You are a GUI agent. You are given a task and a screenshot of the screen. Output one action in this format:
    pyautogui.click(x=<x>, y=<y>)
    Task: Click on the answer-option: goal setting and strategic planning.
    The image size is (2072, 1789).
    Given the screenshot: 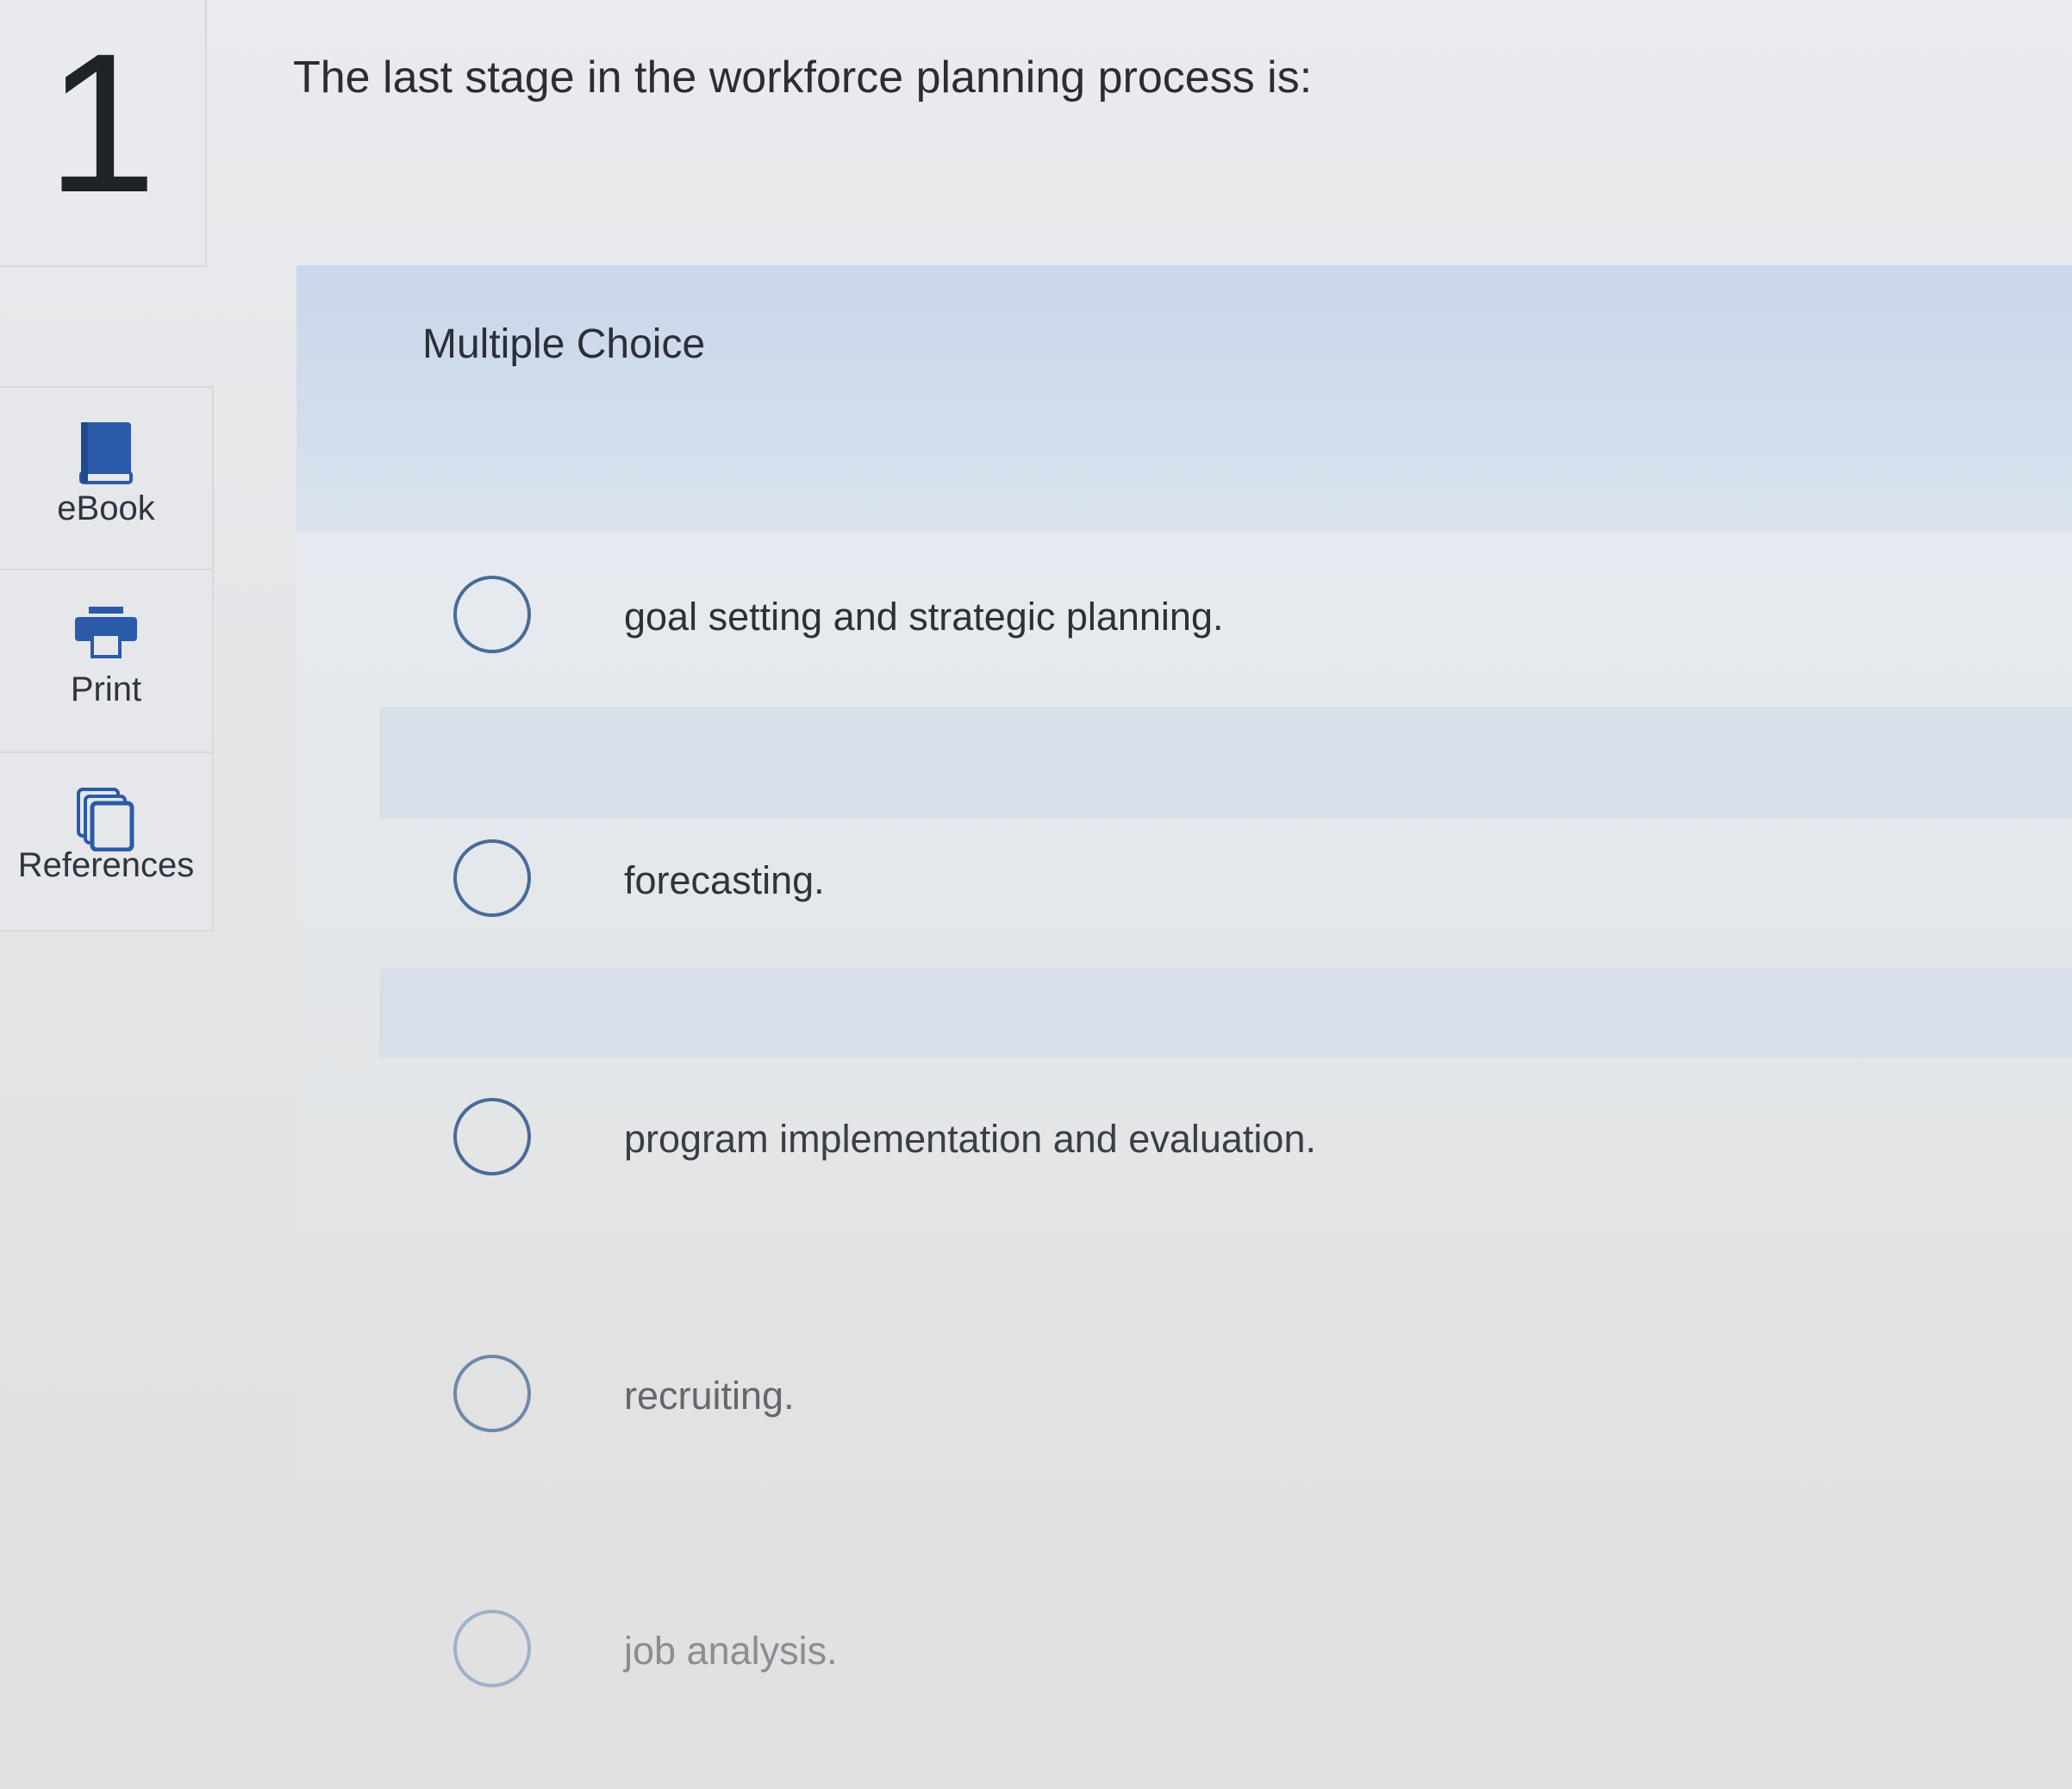 What is the action you would take?
    pyautogui.click(x=1051, y=616)
    